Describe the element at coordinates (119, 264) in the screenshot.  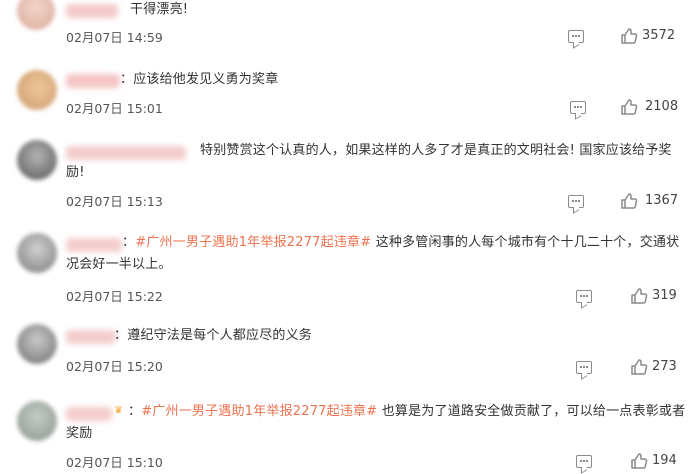
I see `comment-text: 况会好一半以上。` at that location.